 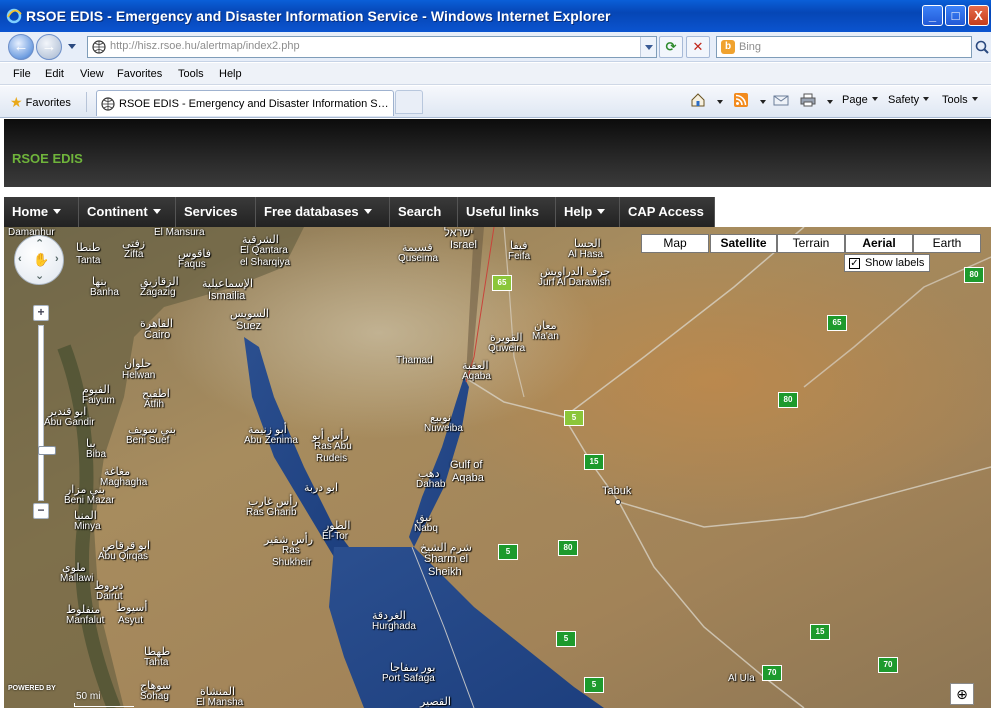 What do you see at coordinates (332, 458) in the screenshot?
I see `map-label: Rudeis` at bounding box center [332, 458].